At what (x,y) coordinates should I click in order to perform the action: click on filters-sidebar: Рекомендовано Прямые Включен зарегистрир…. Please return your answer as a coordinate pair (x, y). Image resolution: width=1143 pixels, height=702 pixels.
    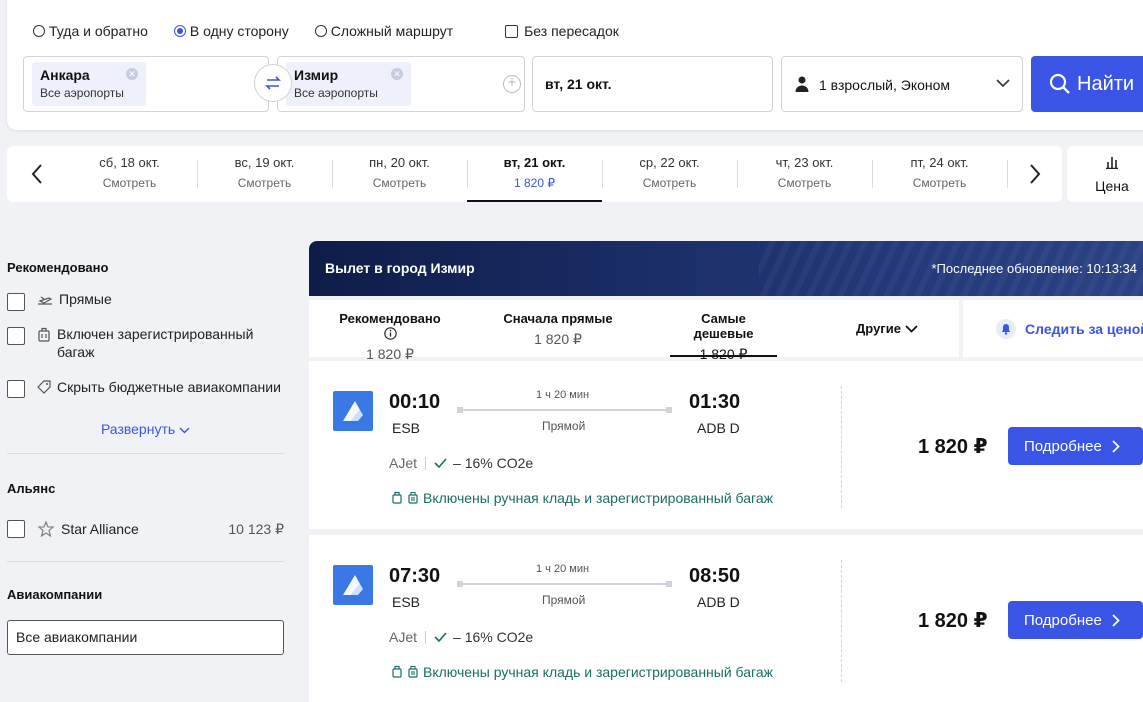
    Looking at the image, I should click on (145, 457).